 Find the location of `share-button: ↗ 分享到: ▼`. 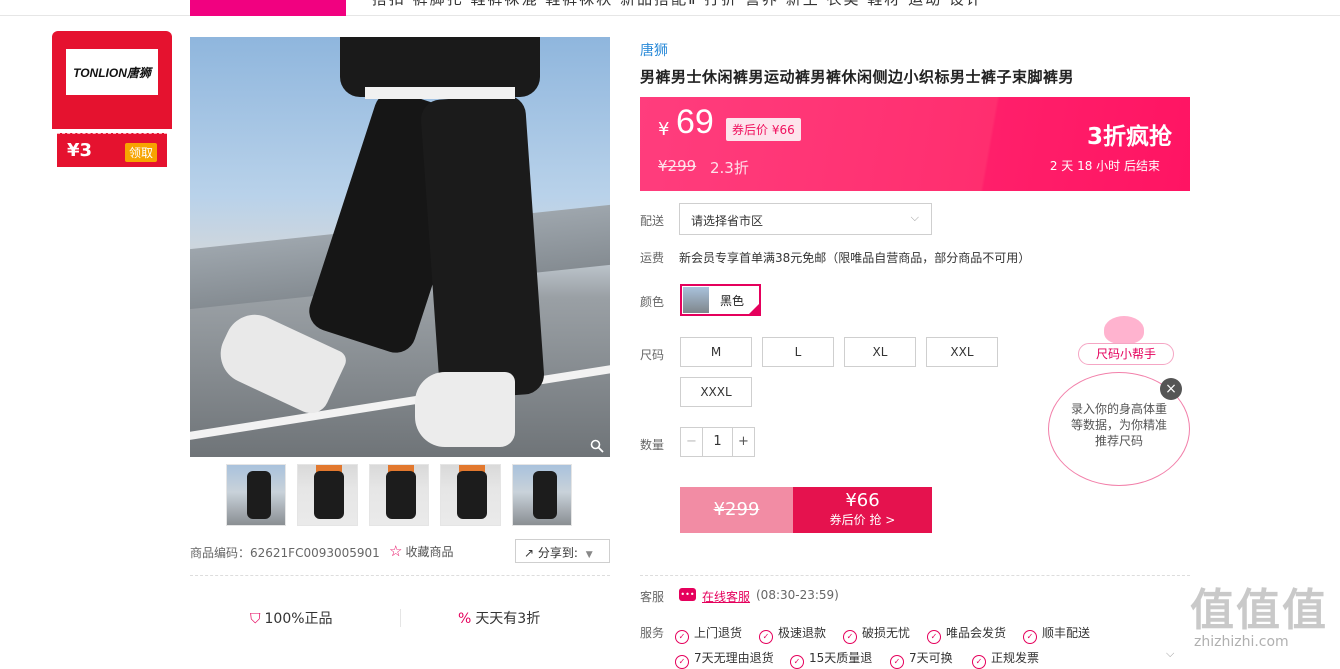

share-button: ↗ 分享到: ▼ is located at coordinates (562, 551).